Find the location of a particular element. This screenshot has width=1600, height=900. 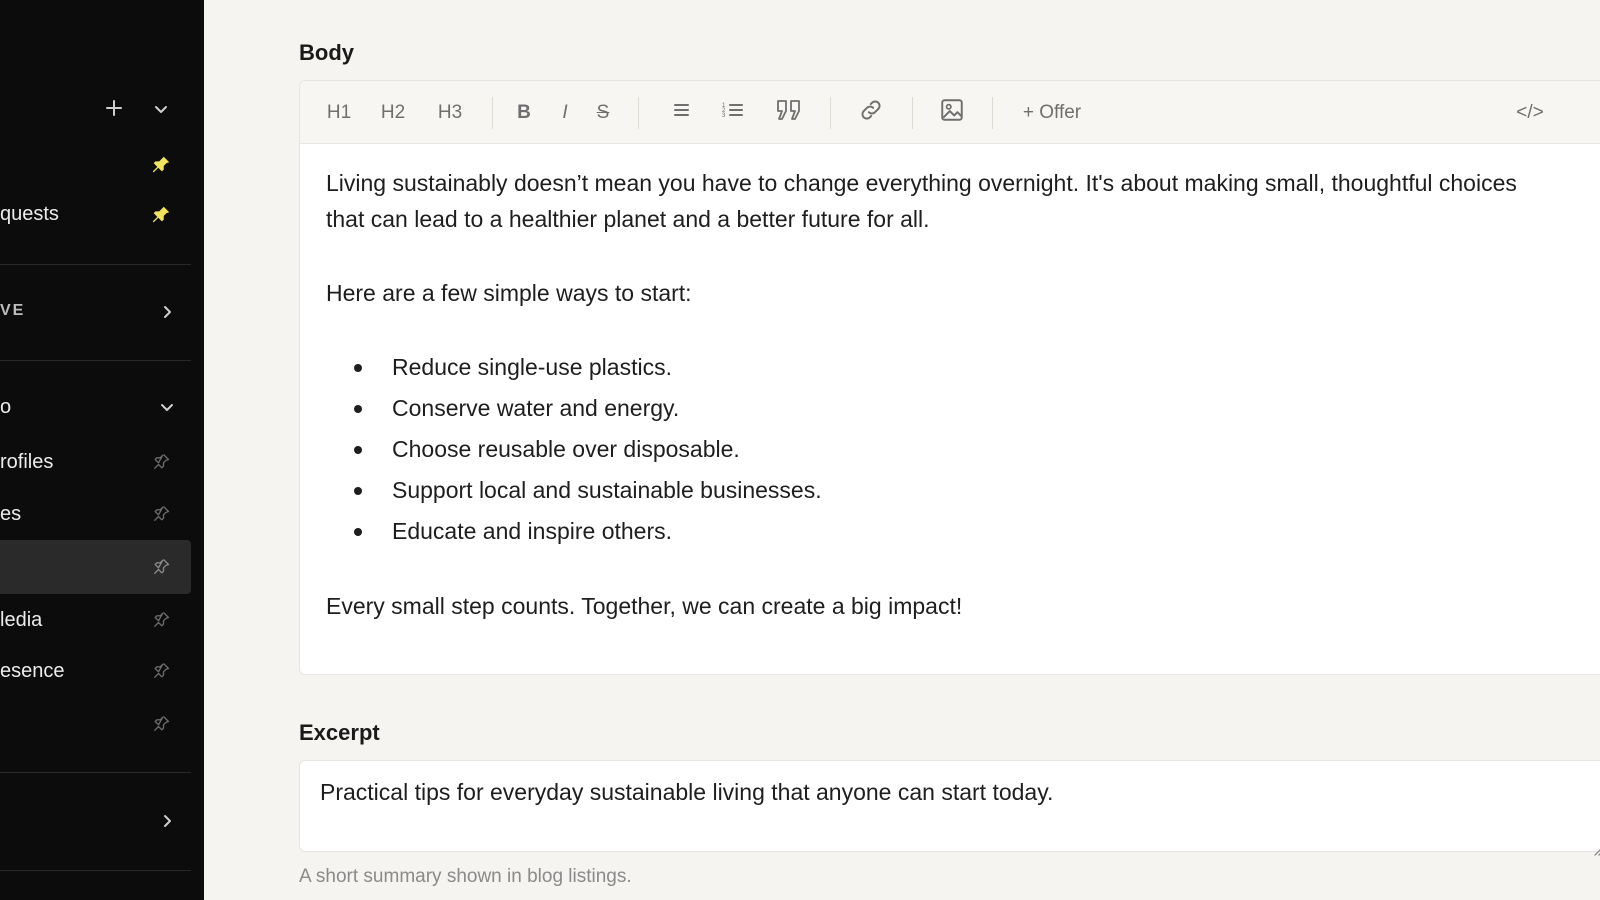

sidebar-item-pages: es is located at coordinates (95, 515).